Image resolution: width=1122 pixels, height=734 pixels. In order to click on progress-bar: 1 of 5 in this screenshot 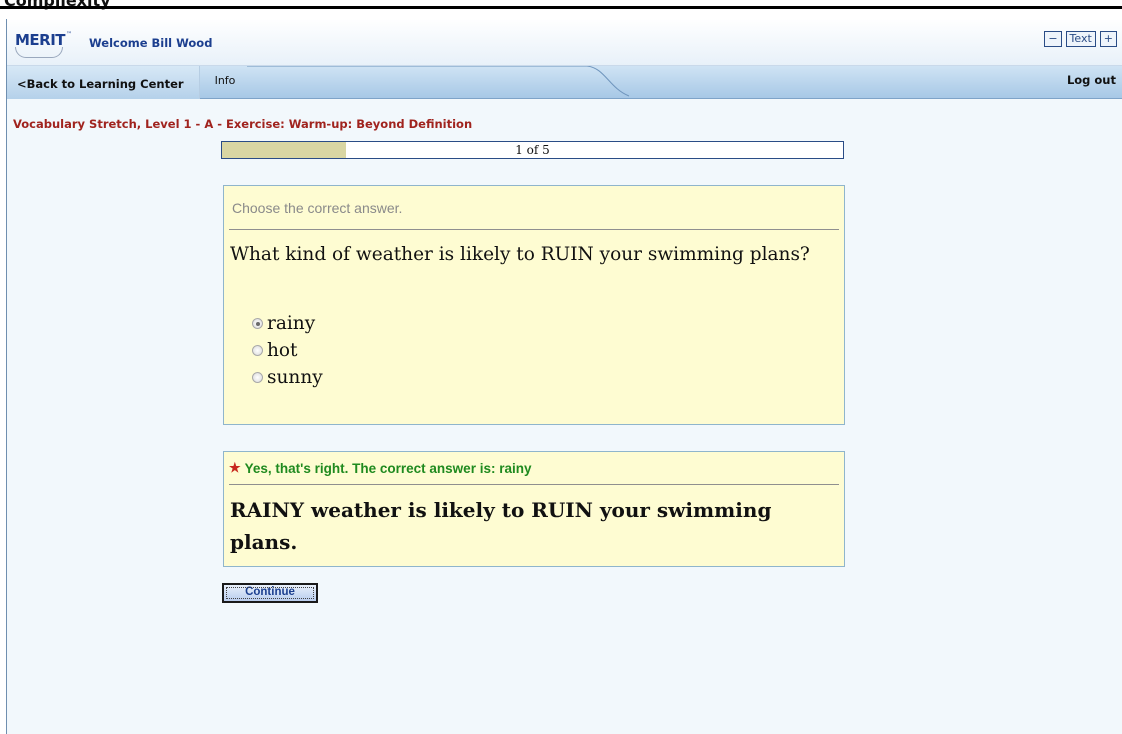, I will do `click(532, 150)`.